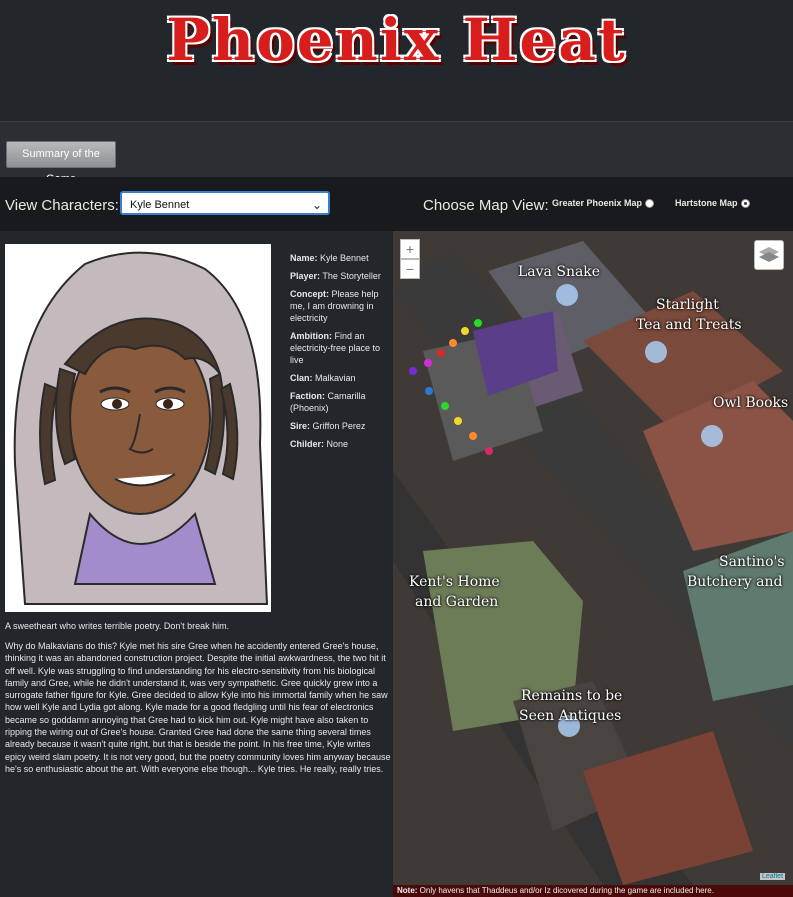 The height and width of the screenshot is (897, 793). What do you see at coordinates (323, 378) in the screenshot?
I see `info-clan: Clan: Malkavian` at bounding box center [323, 378].